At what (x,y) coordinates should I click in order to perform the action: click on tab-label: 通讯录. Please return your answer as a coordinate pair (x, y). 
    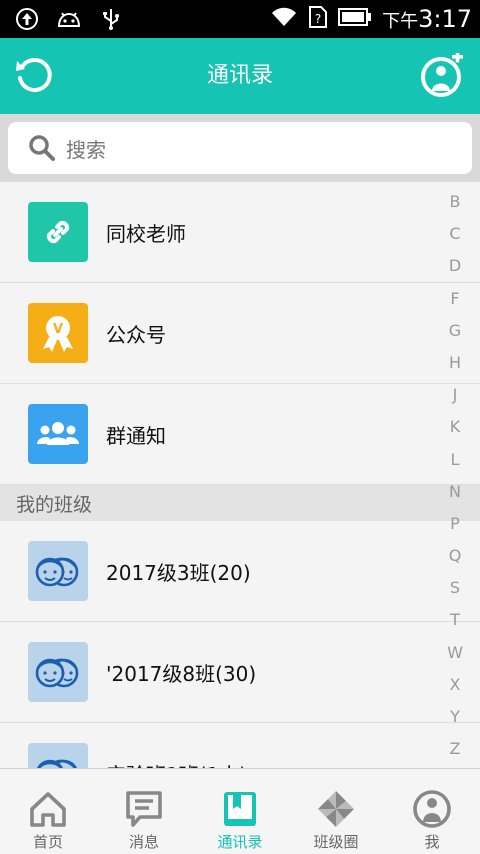
    Looking at the image, I should click on (240, 842).